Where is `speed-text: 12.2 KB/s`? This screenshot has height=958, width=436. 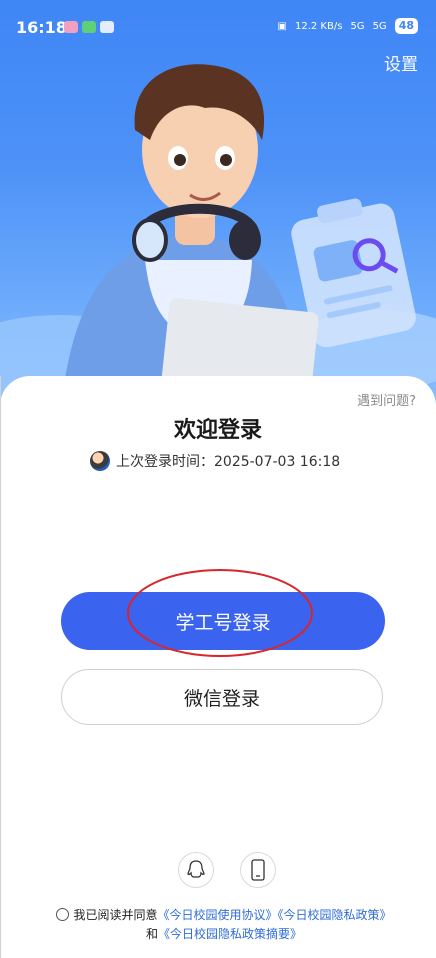
speed-text: 12.2 KB/s is located at coordinates (318, 26).